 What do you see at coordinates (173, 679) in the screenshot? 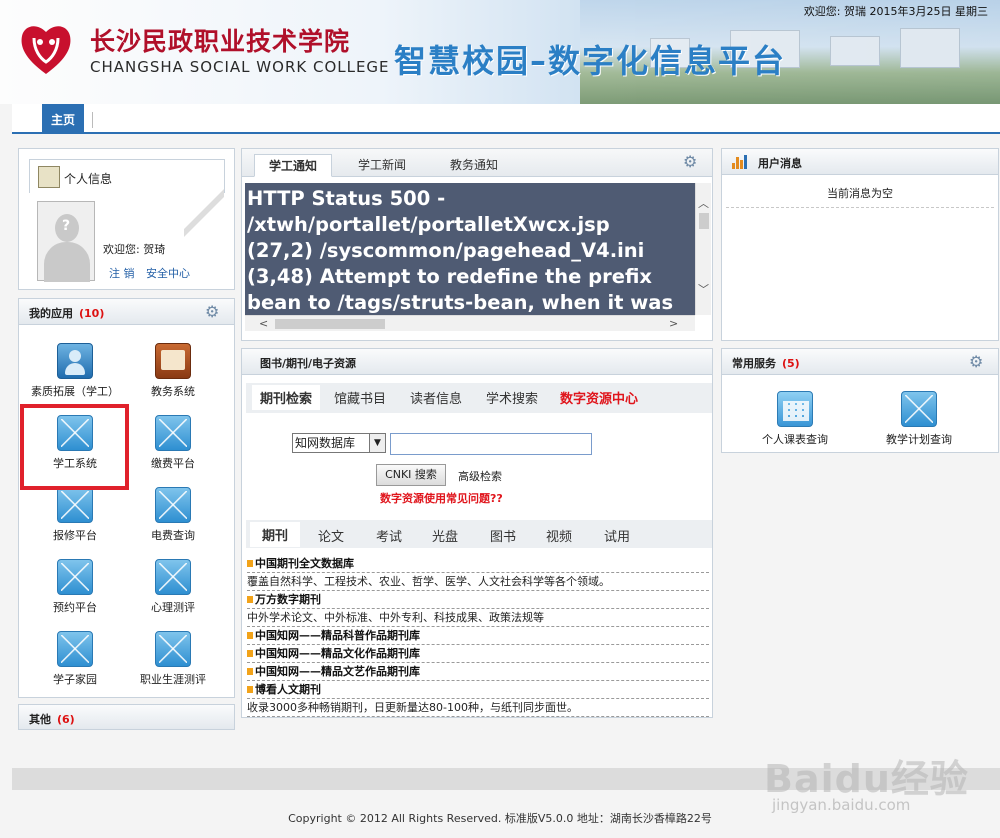
I see `app-label: 职业生涯测评` at bounding box center [173, 679].